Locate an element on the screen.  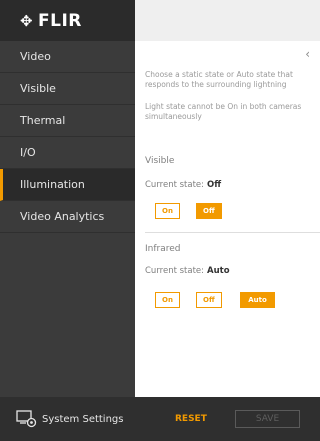
infrared-off-button: Off is located at coordinates (209, 300).